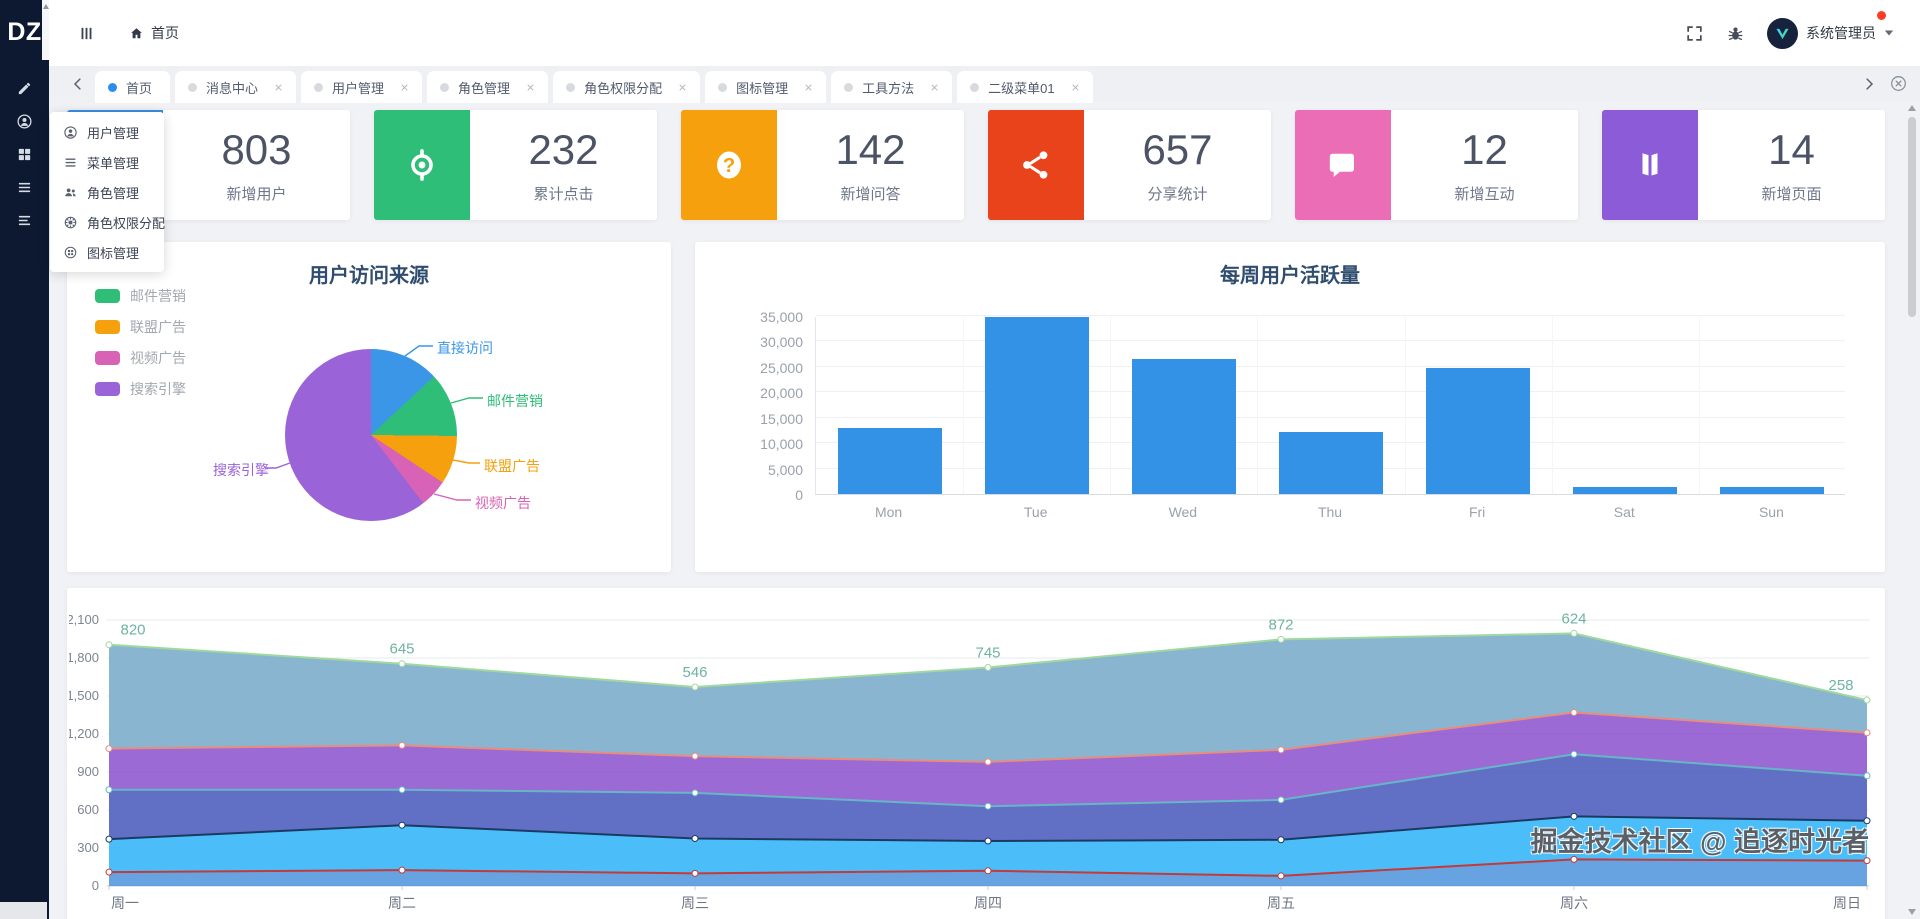 The image size is (1920, 919). I want to click on bar-x-tick: Mon, so click(888, 512).